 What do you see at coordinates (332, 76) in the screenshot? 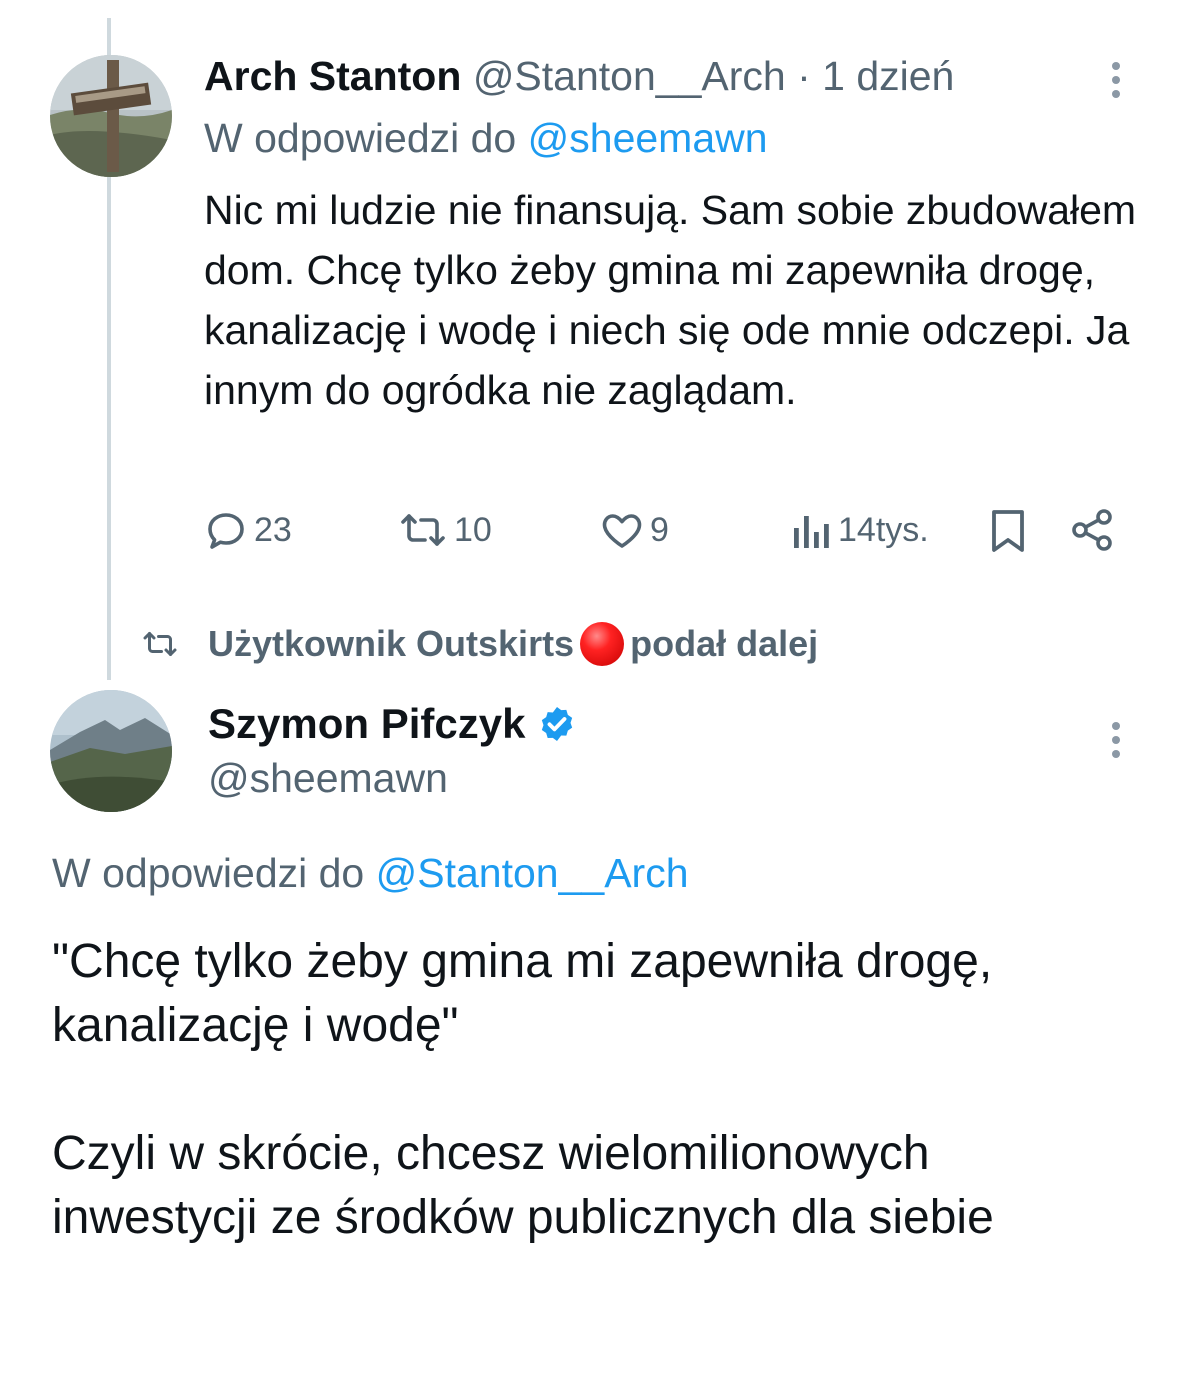
I see `tweet1-author-name: Arch Stanton` at bounding box center [332, 76].